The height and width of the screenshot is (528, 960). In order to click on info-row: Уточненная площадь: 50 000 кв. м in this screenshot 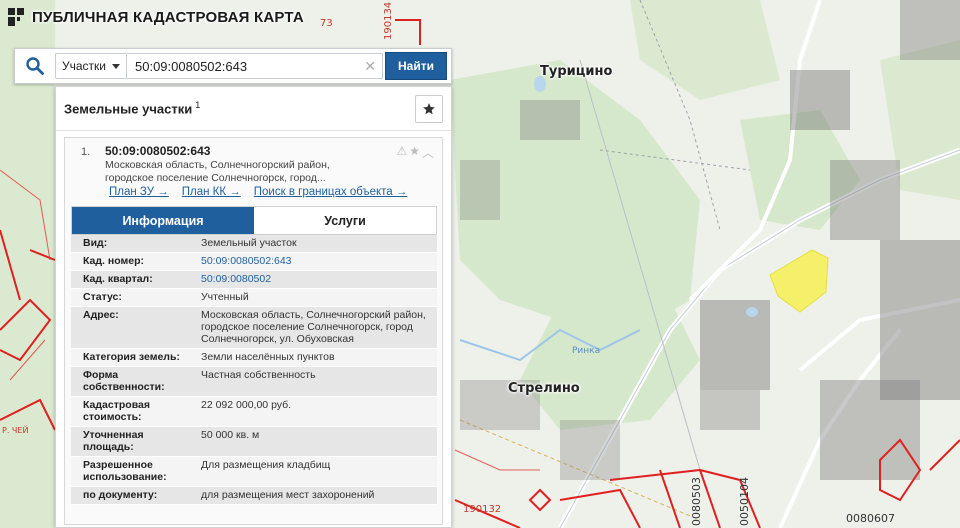, I will do `click(254, 441)`.